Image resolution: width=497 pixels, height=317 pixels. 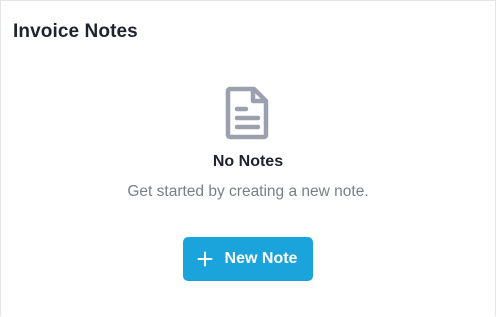 What do you see at coordinates (205, 259) in the screenshot?
I see `plus-icon` at bounding box center [205, 259].